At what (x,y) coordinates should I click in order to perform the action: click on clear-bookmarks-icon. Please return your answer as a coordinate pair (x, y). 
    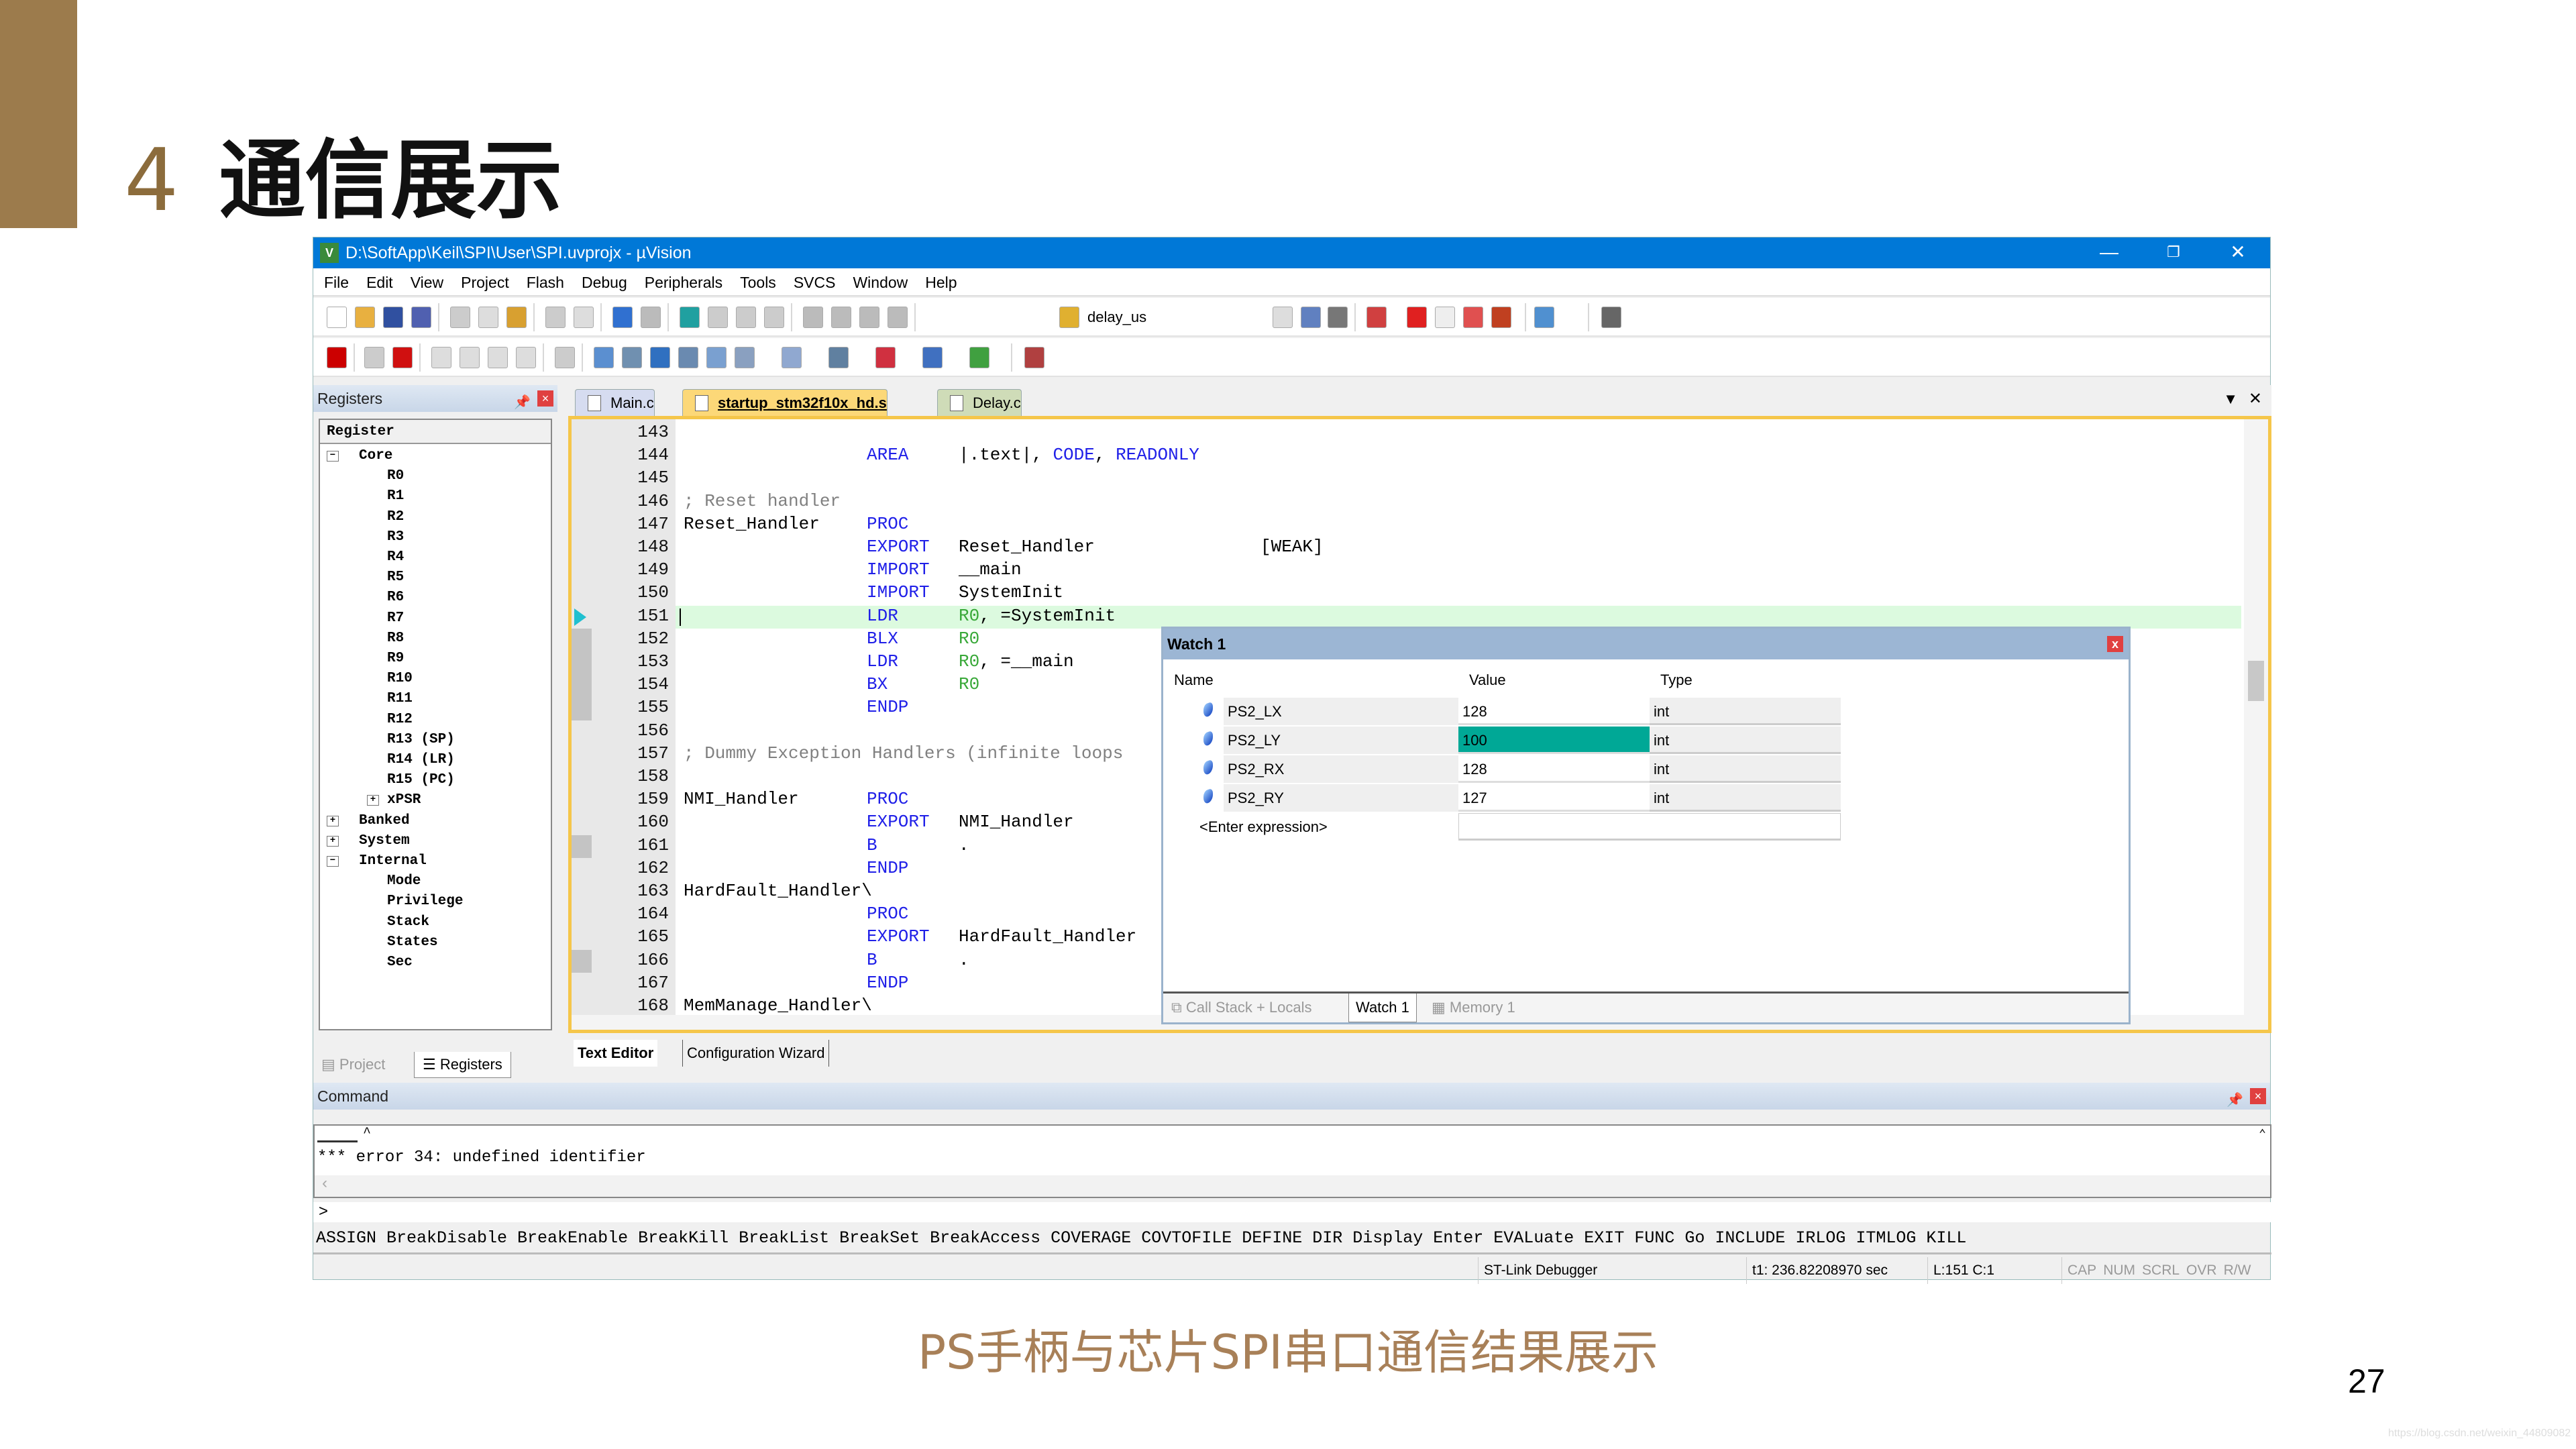
    Looking at the image, I should click on (774, 317).